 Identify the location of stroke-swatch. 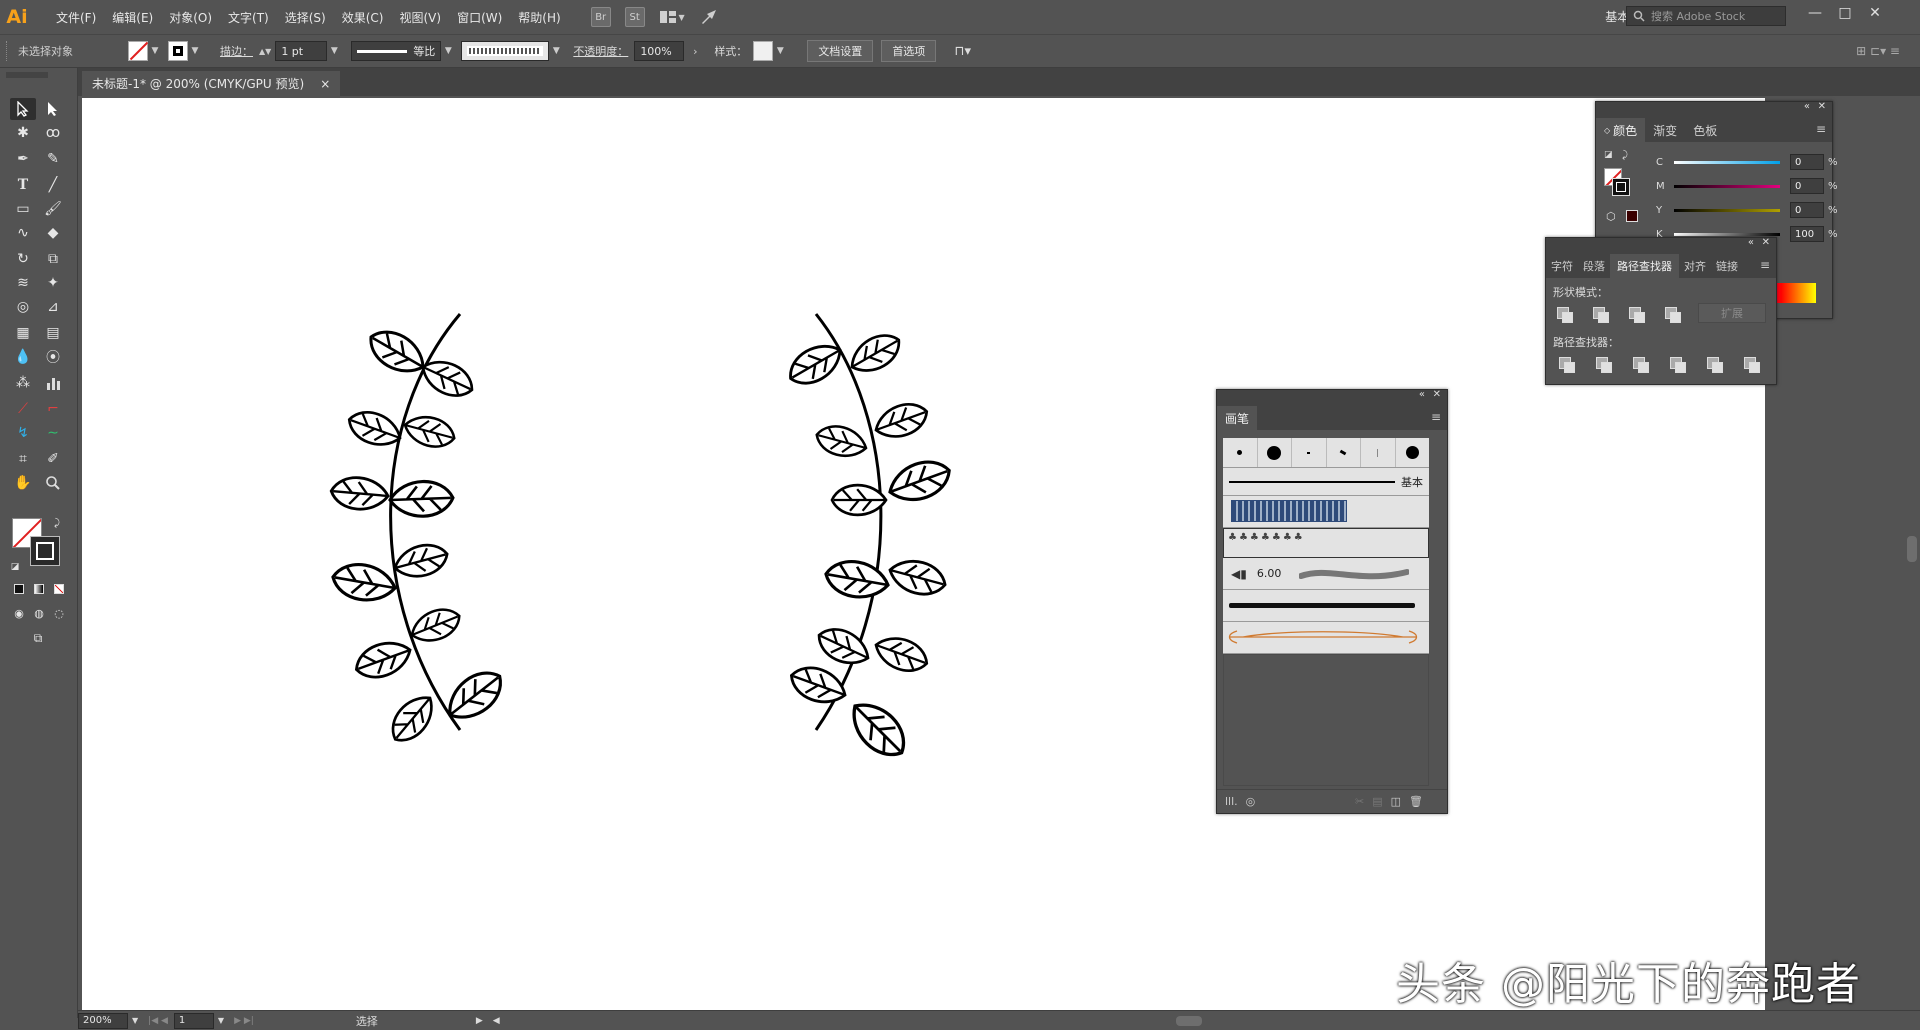
(178, 51).